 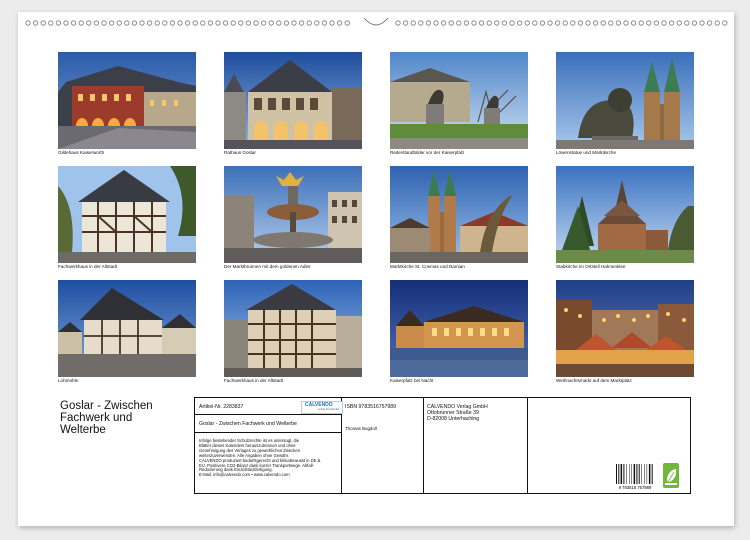 I want to click on photo-caption: Kaiserpfalz bei Nacht, so click(x=412, y=380).